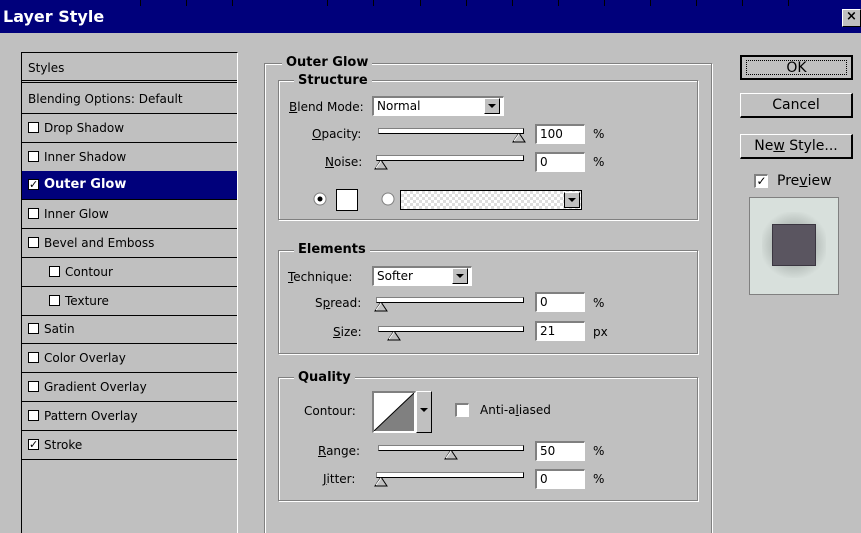  Describe the element at coordinates (599, 134) in the screenshot. I see `opacity-unit: %` at that location.